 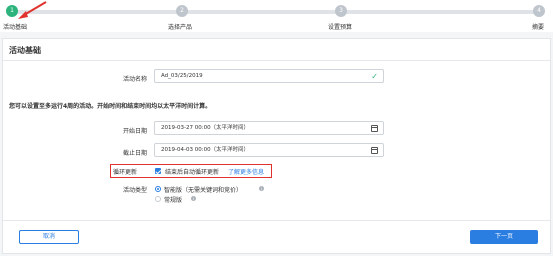 What do you see at coordinates (158, 189) in the screenshot?
I see `smart-type-radio` at bounding box center [158, 189].